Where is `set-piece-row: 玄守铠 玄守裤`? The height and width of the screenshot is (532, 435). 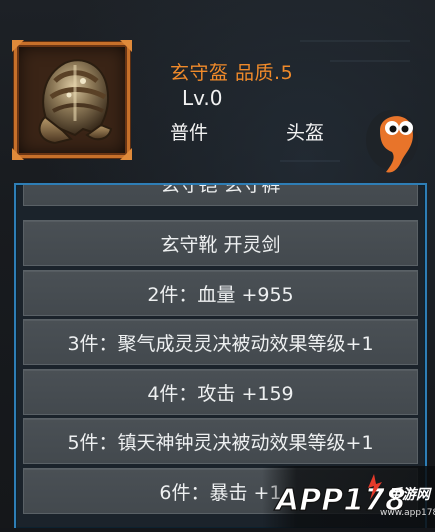 set-piece-row: 玄守铠 玄守裤 is located at coordinates (220, 194).